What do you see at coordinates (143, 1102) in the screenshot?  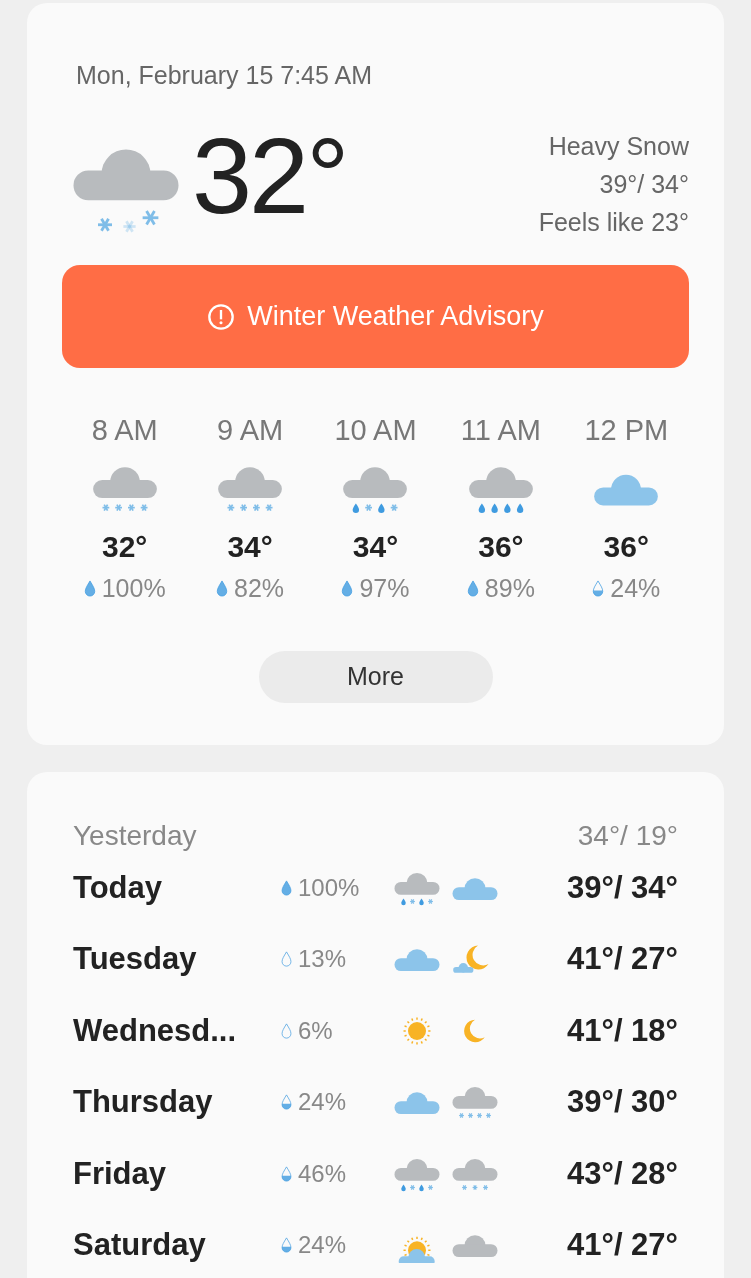 I see `day-name: Thursday` at bounding box center [143, 1102].